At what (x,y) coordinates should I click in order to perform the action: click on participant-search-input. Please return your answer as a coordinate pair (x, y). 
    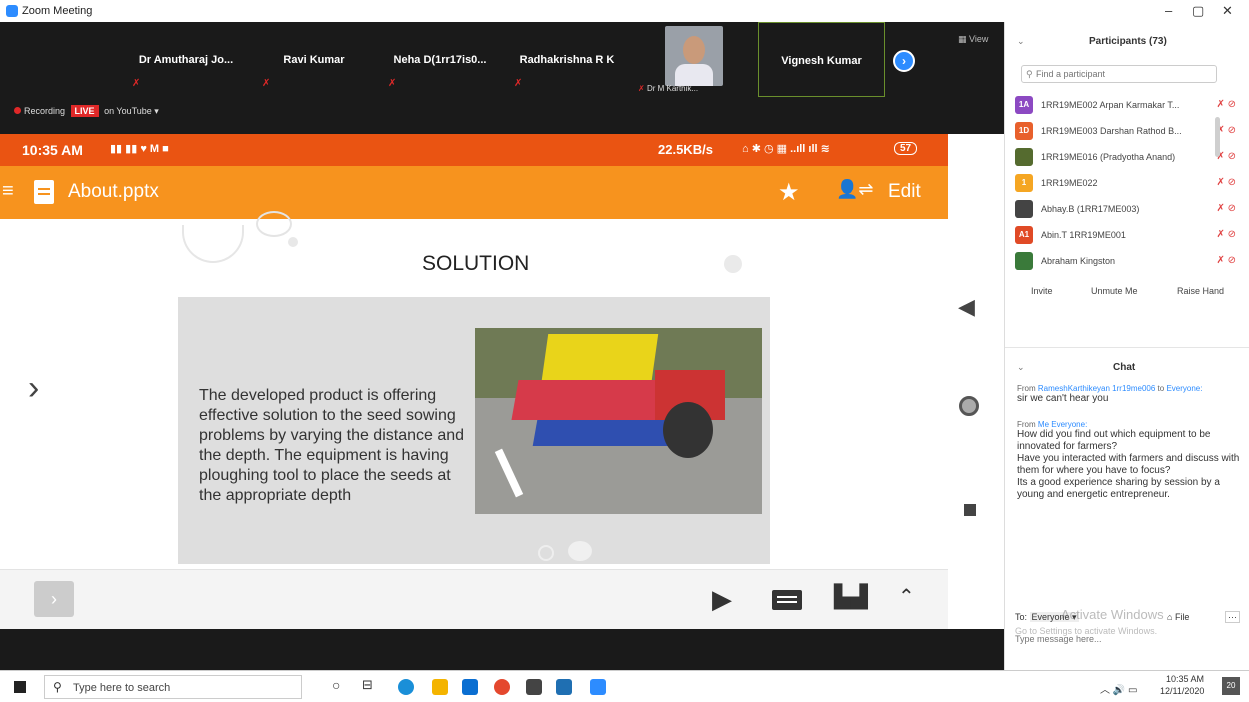
    Looking at the image, I should click on (1121, 74).